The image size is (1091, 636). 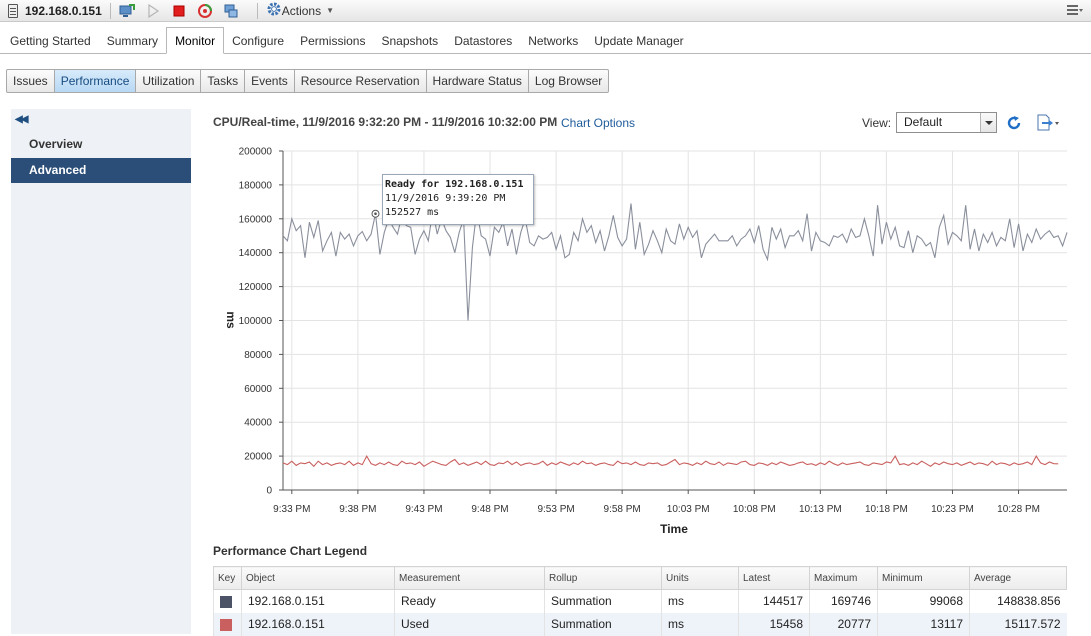 What do you see at coordinates (290, 551) in the screenshot?
I see `legend-title: Performance Chart Legend` at bounding box center [290, 551].